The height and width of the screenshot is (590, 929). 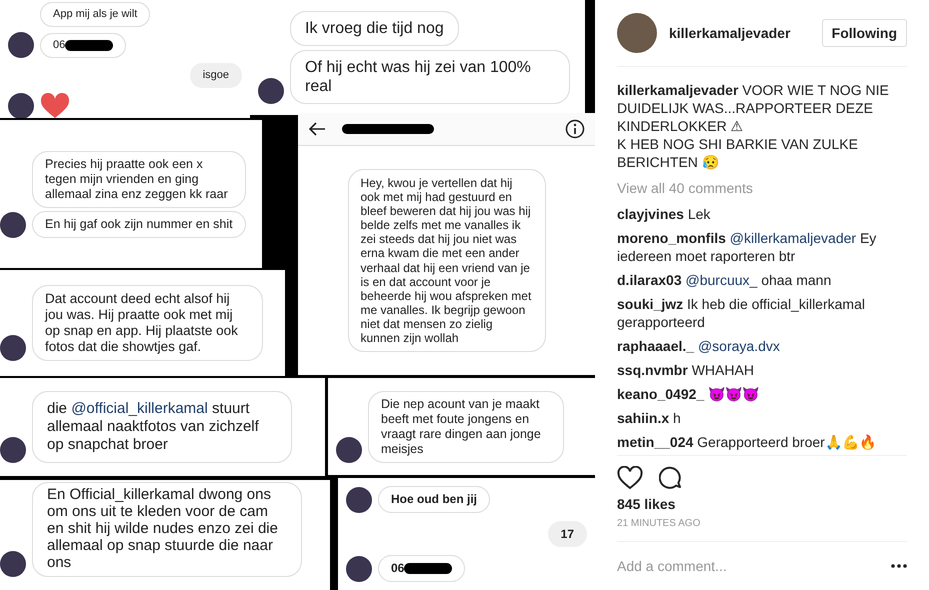 I want to click on comment-text: ssq.nvmbr WHAHAH, so click(x=686, y=369).